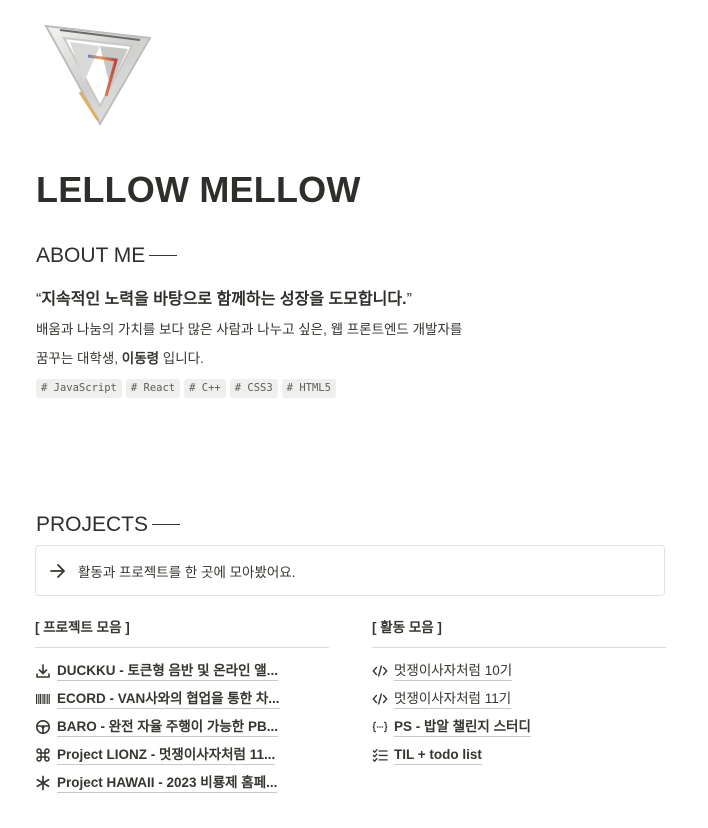 The width and height of the screenshot is (708, 828). Describe the element at coordinates (79, 388) in the screenshot. I see `tag-javascript: # JavaScript` at that location.